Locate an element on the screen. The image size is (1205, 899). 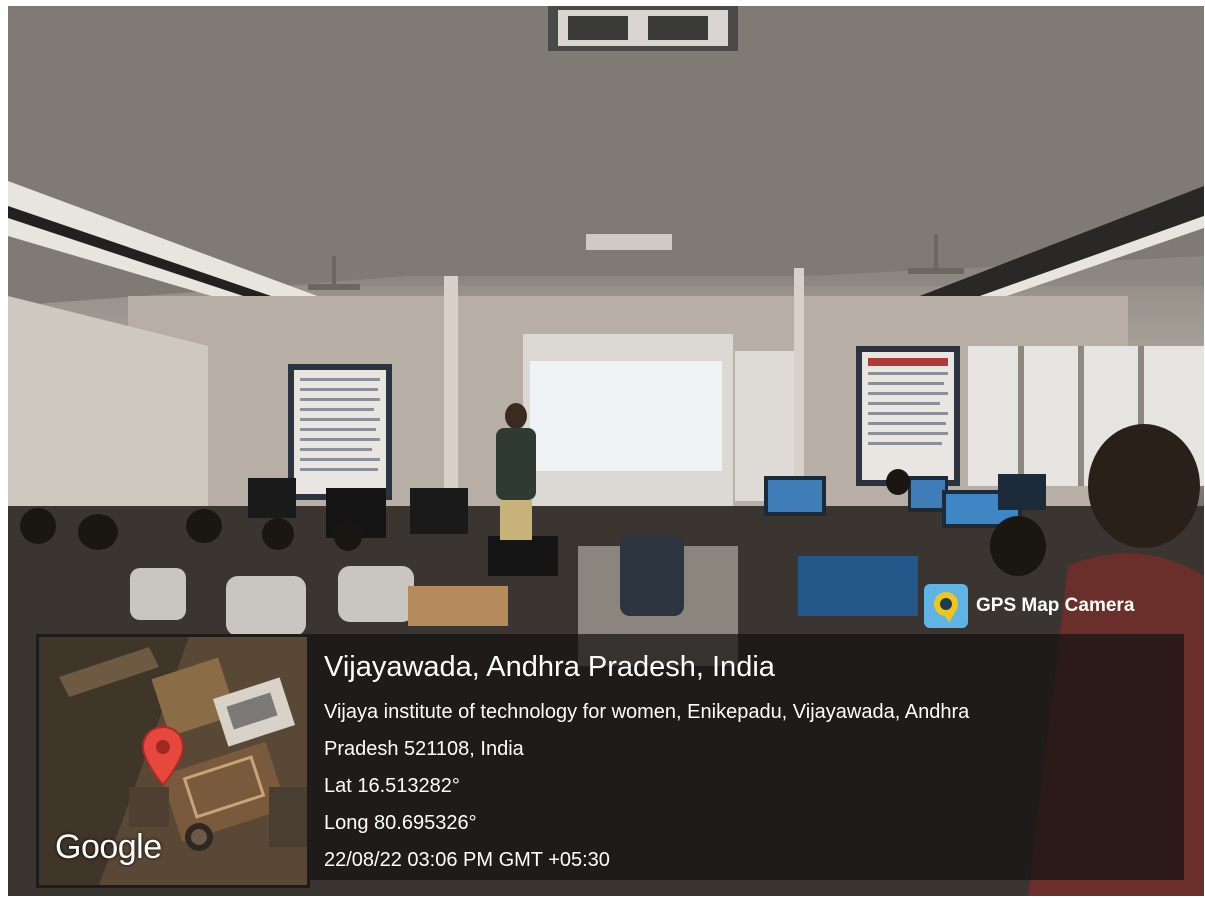
satellite-map-thumbnail: Google is located at coordinates (173, 761).